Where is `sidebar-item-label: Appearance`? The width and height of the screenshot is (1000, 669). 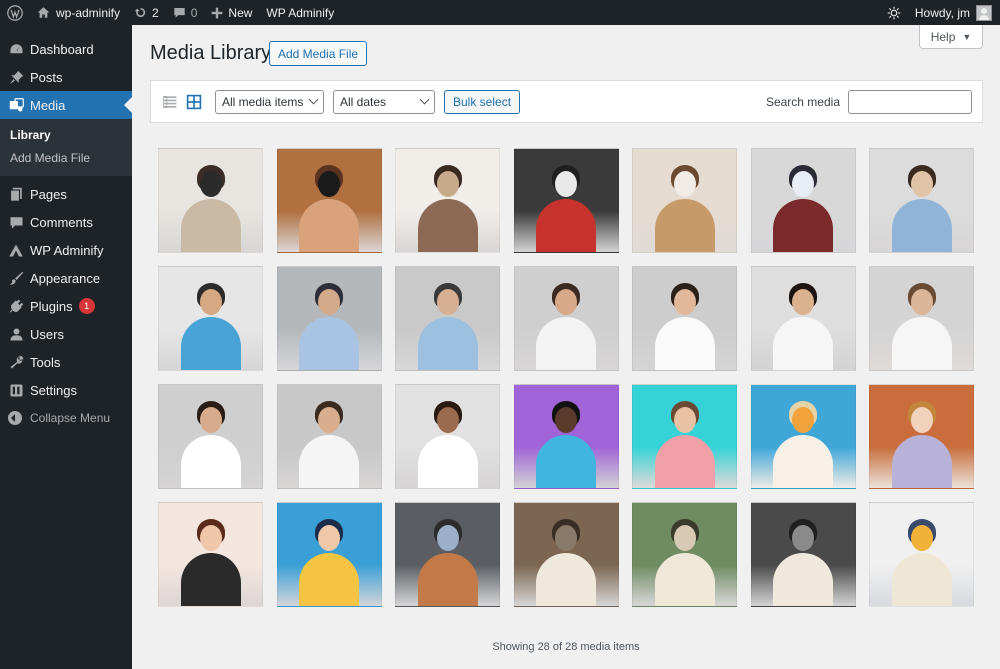
sidebar-item-label: Appearance is located at coordinates (65, 278).